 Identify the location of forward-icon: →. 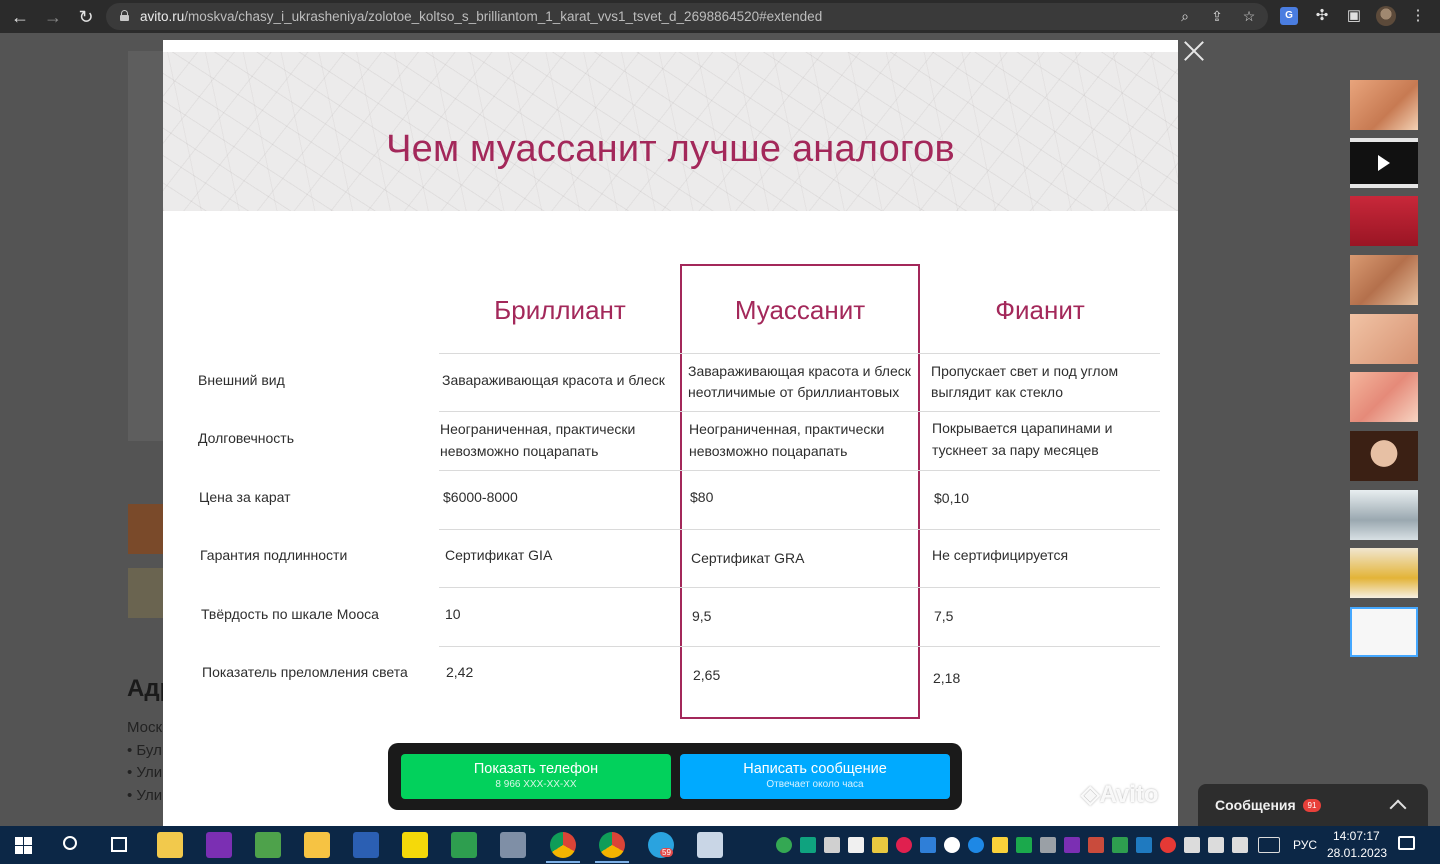
(53, 17).